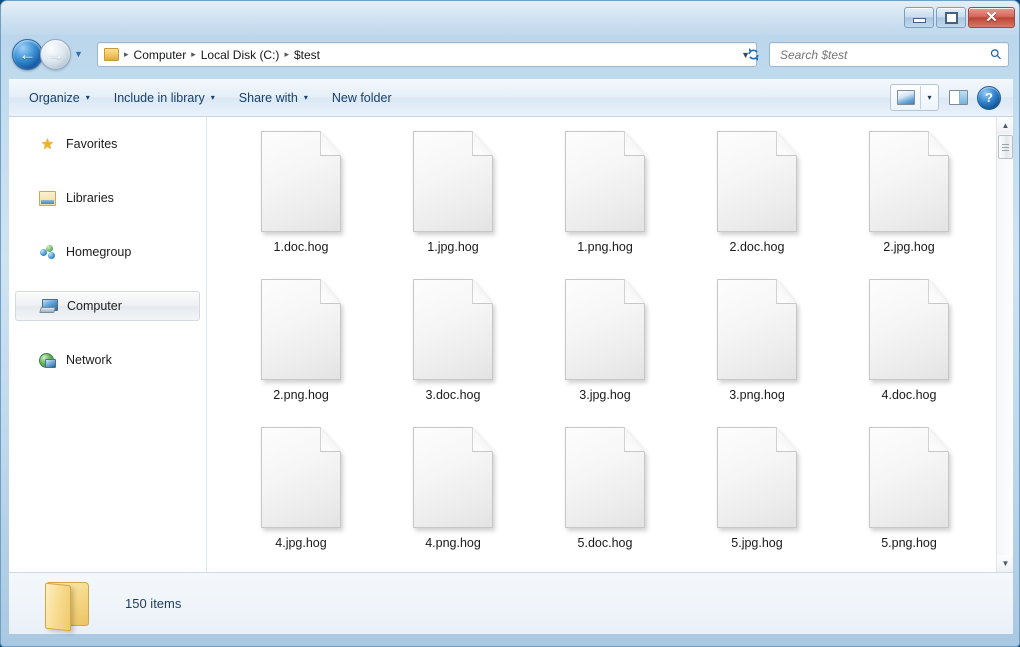 The height and width of the screenshot is (647, 1020). I want to click on back-arrow-icon: ←, so click(27, 54).